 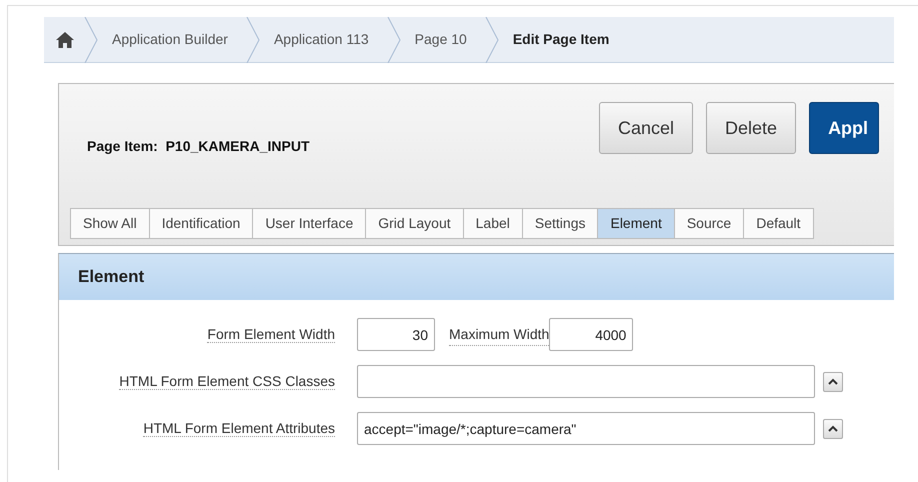 What do you see at coordinates (476, 276) in the screenshot?
I see `section-title: Element` at bounding box center [476, 276].